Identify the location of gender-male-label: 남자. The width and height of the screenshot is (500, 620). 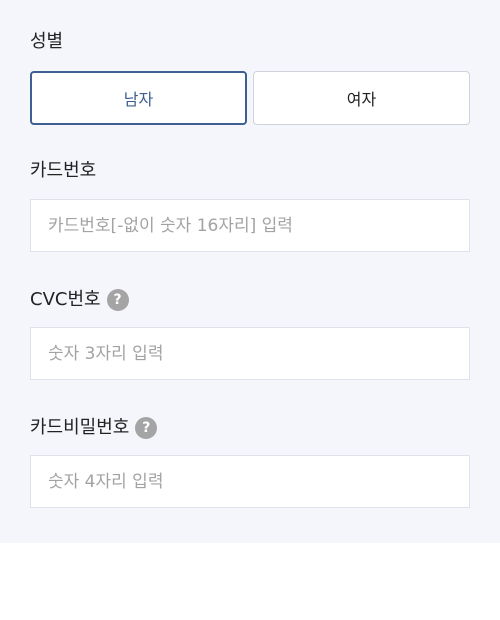
(138, 99).